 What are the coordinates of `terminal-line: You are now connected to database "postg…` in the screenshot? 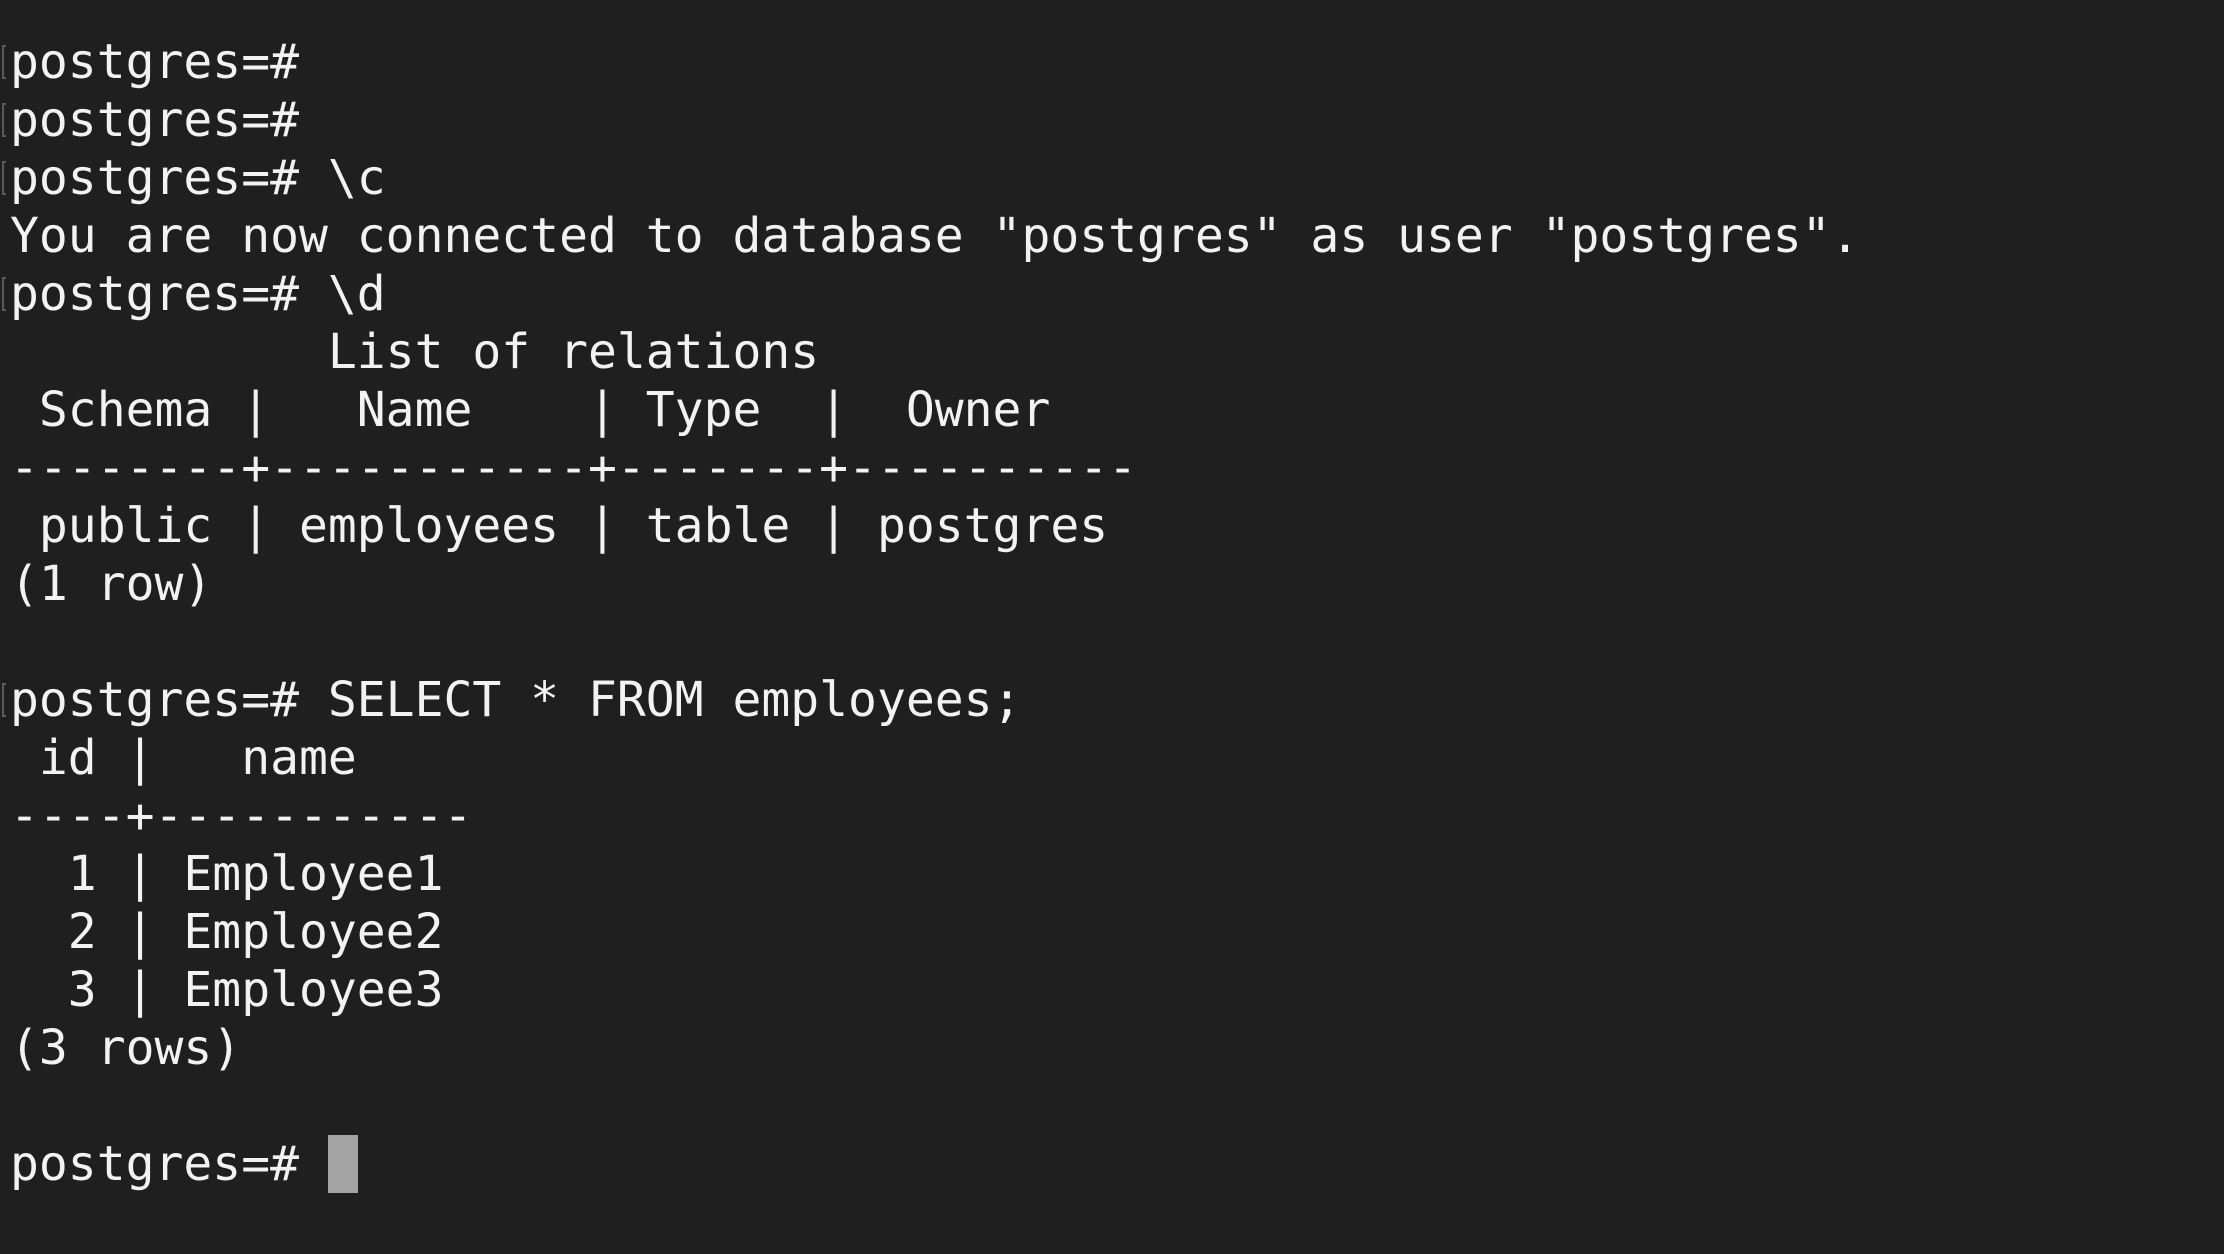 It's located at (935, 236).